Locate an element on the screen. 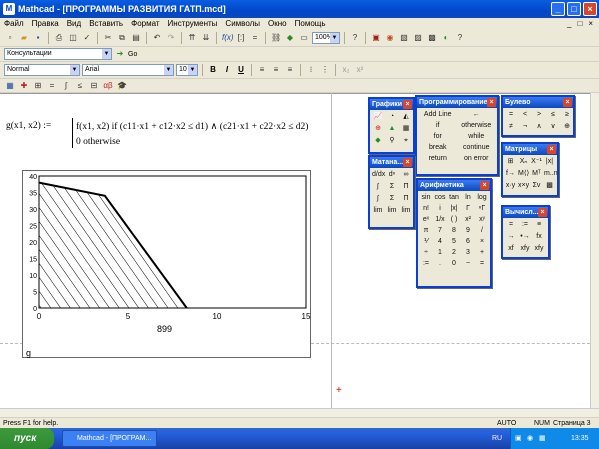 This screenshot has height=449, width=599. tray-app-icon: ▦ is located at coordinates (542, 438).